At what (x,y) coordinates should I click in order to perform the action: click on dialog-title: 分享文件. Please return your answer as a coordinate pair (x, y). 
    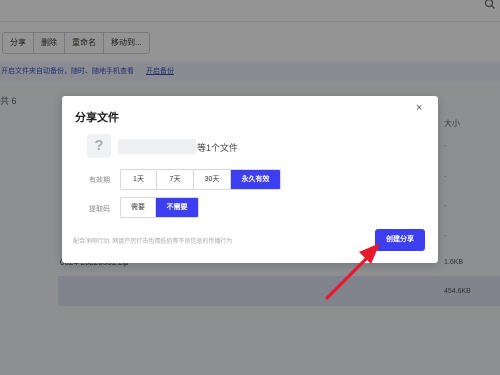
    Looking at the image, I should click on (97, 118).